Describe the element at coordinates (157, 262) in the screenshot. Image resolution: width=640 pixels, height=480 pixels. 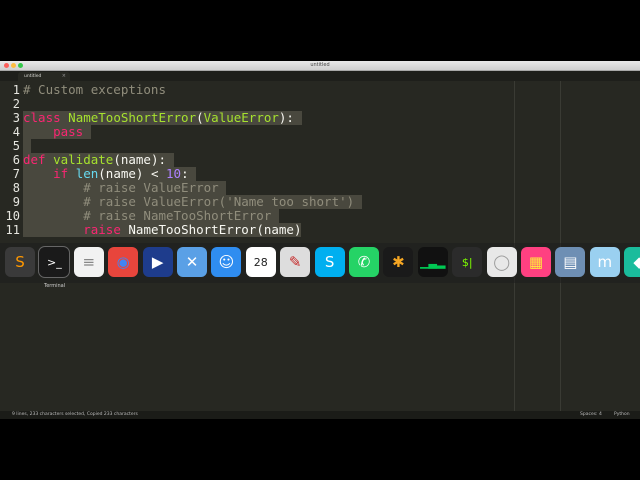
I see `screenflow-icon: ▶` at that location.